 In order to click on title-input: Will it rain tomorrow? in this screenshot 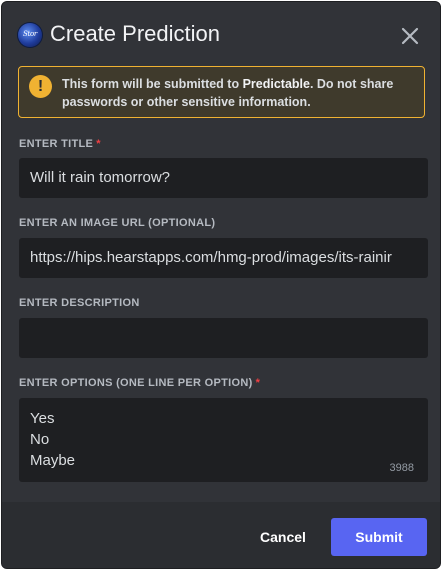, I will do `click(223, 178)`.